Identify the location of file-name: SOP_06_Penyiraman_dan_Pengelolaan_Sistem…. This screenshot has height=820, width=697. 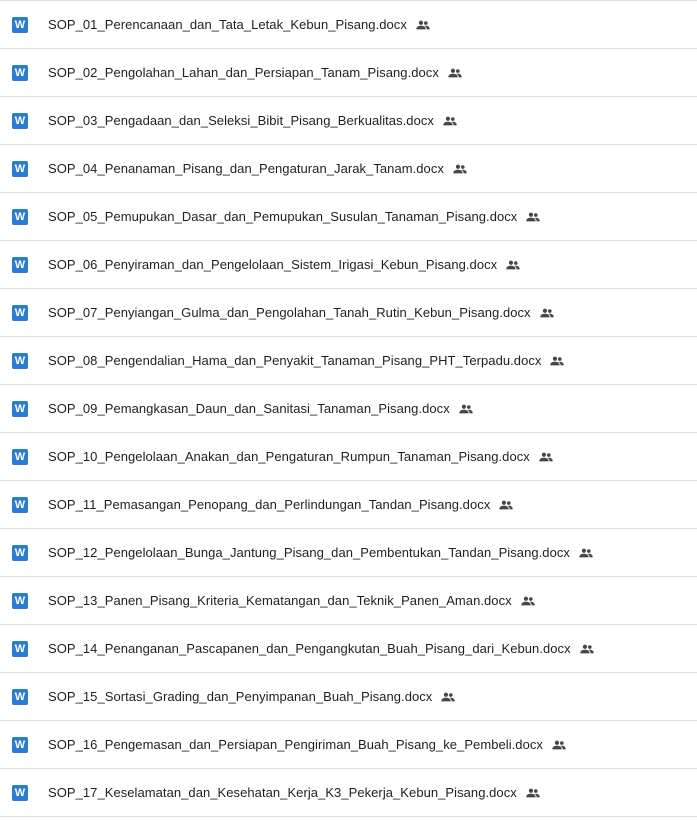
(272, 264).